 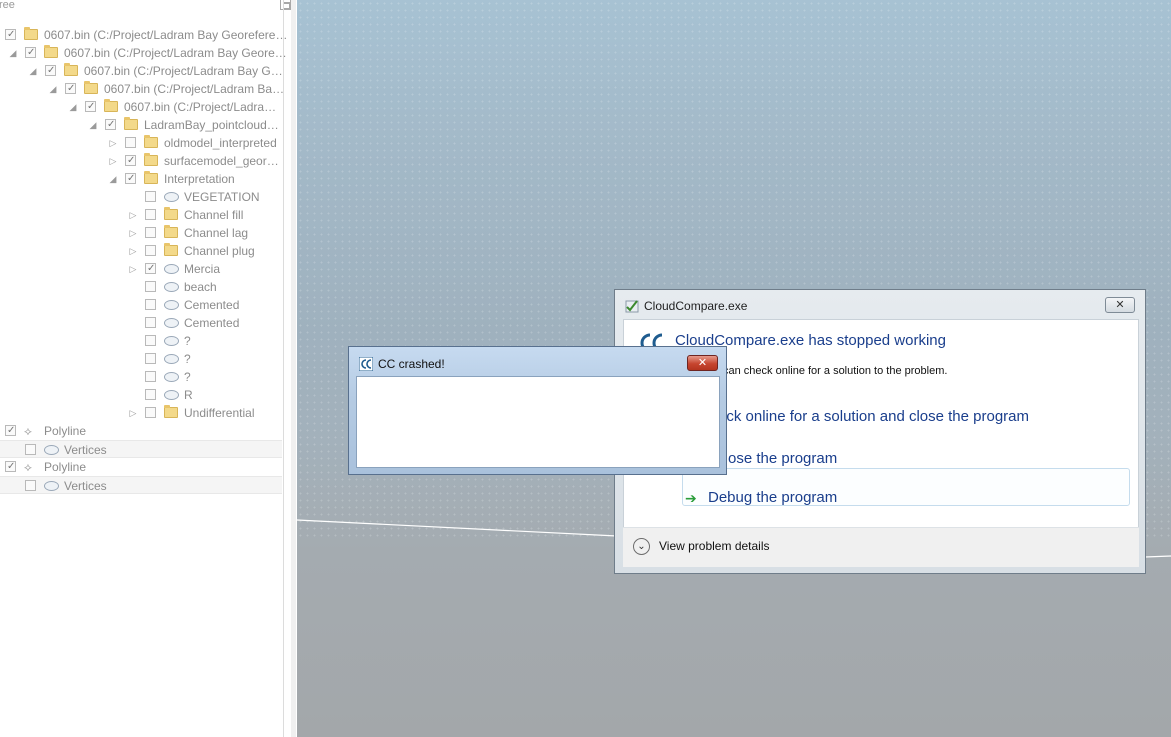 I want to click on debug-program-option: Debug the program, so click(x=772, y=497).